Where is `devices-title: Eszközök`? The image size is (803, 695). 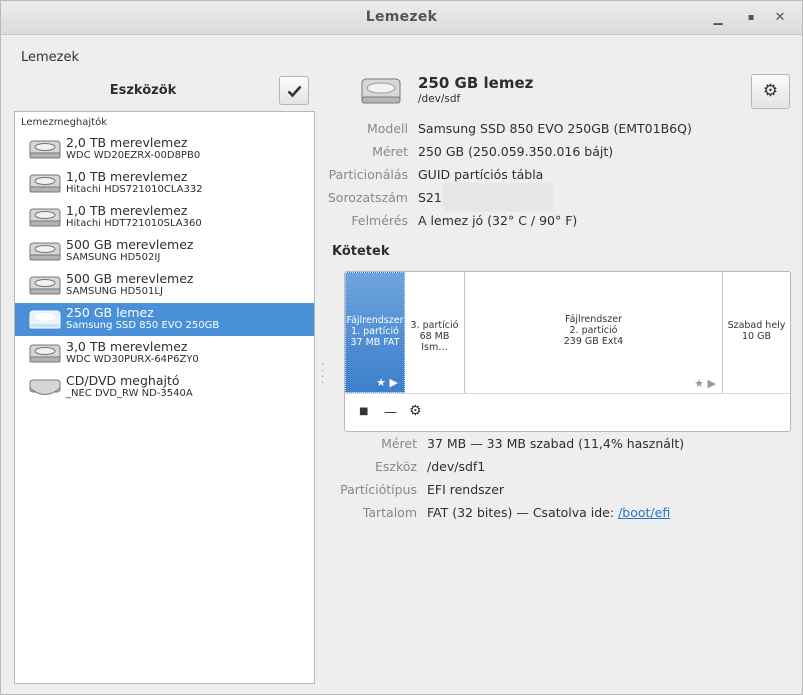
devices-title: Eszközök is located at coordinates (143, 90).